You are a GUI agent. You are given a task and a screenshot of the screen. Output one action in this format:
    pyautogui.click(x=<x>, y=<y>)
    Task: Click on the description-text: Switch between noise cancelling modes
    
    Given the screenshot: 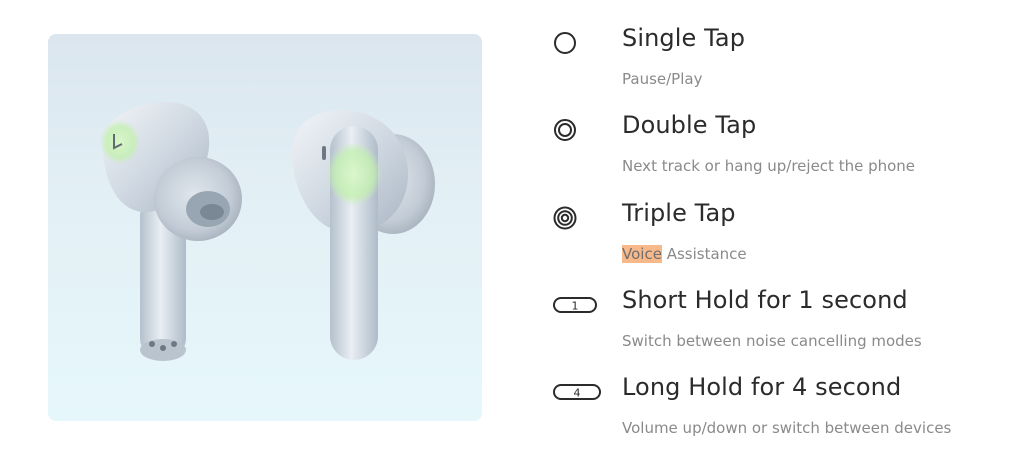 What is the action you would take?
    pyautogui.click(x=772, y=341)
    